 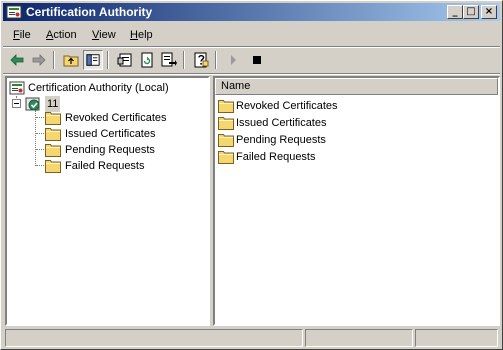 I want to click on tree-root-label: Certification Authority (Local), so click(x=98, y=88).